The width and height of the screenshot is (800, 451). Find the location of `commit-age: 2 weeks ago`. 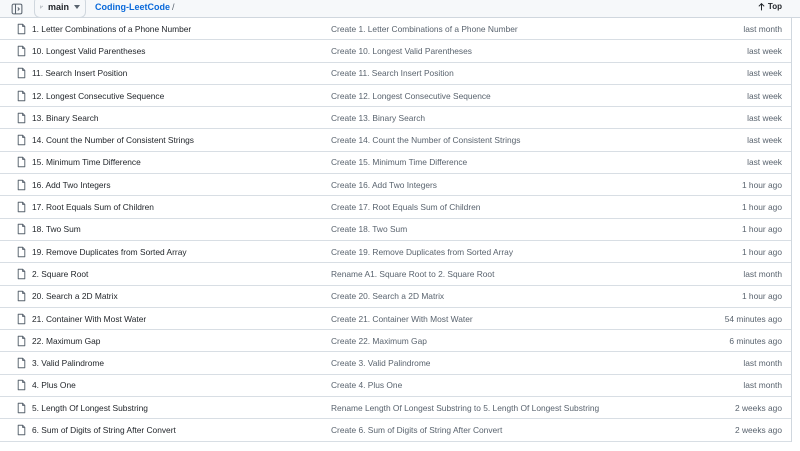

commit-age: 2 weeks ago is located at coordinates (758, 407).